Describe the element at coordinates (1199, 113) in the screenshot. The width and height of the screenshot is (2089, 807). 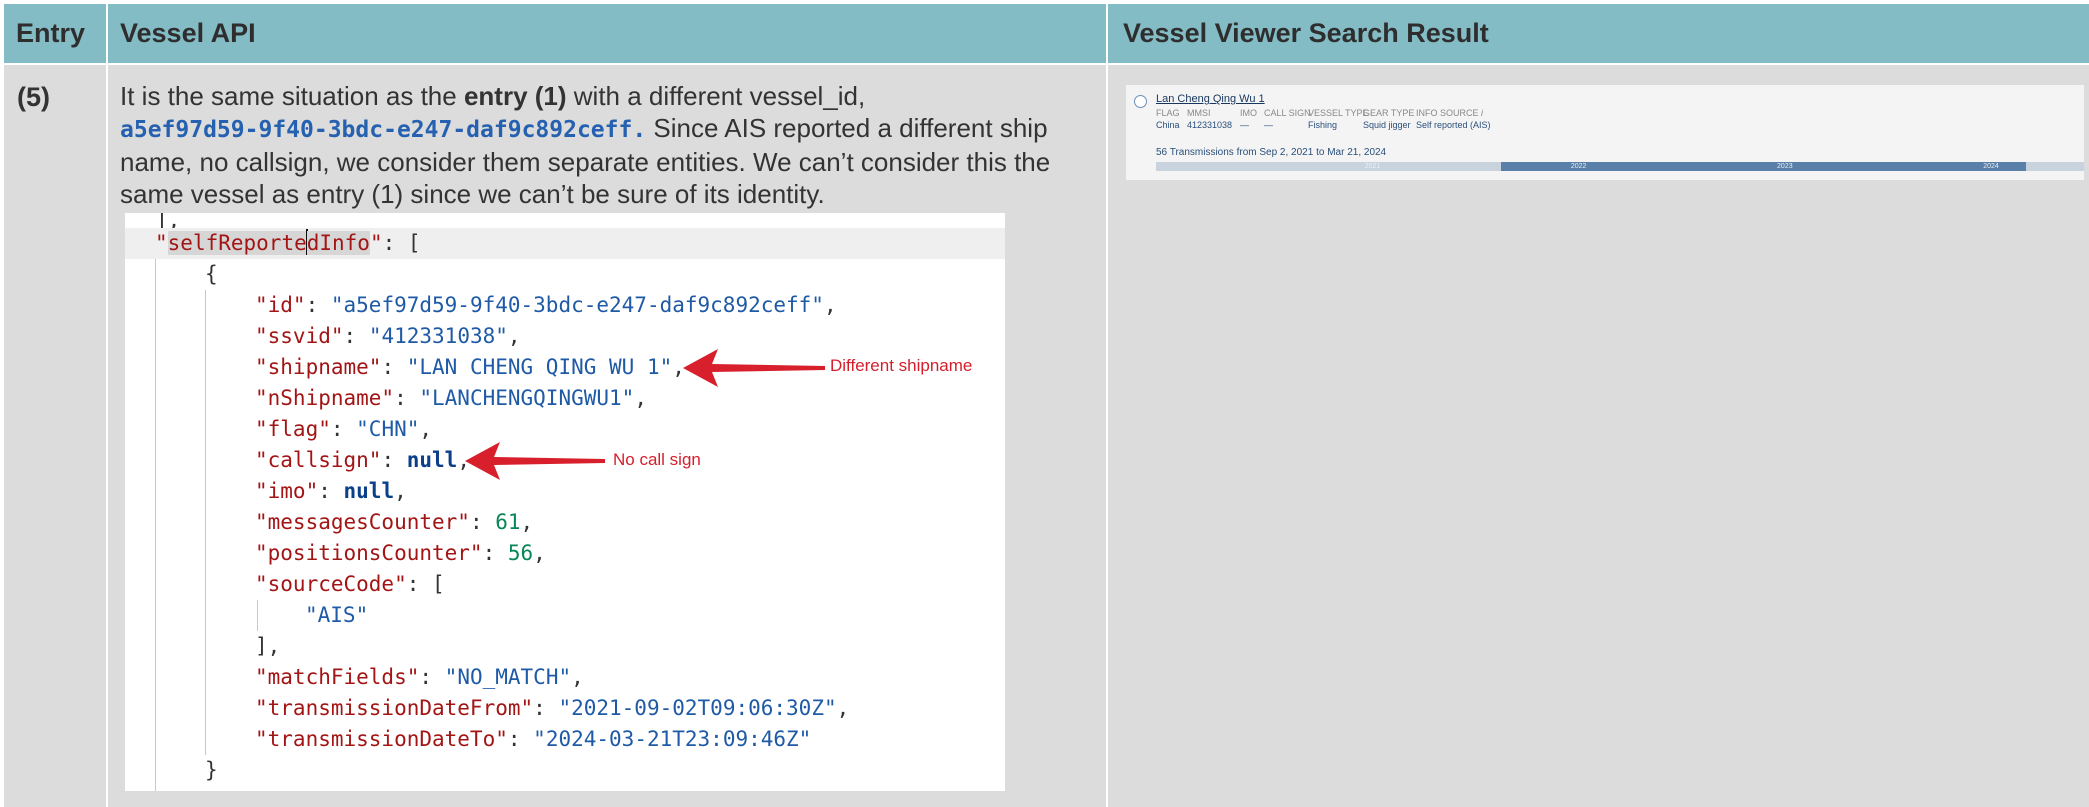
I see `col-label: MMSI` at that location.